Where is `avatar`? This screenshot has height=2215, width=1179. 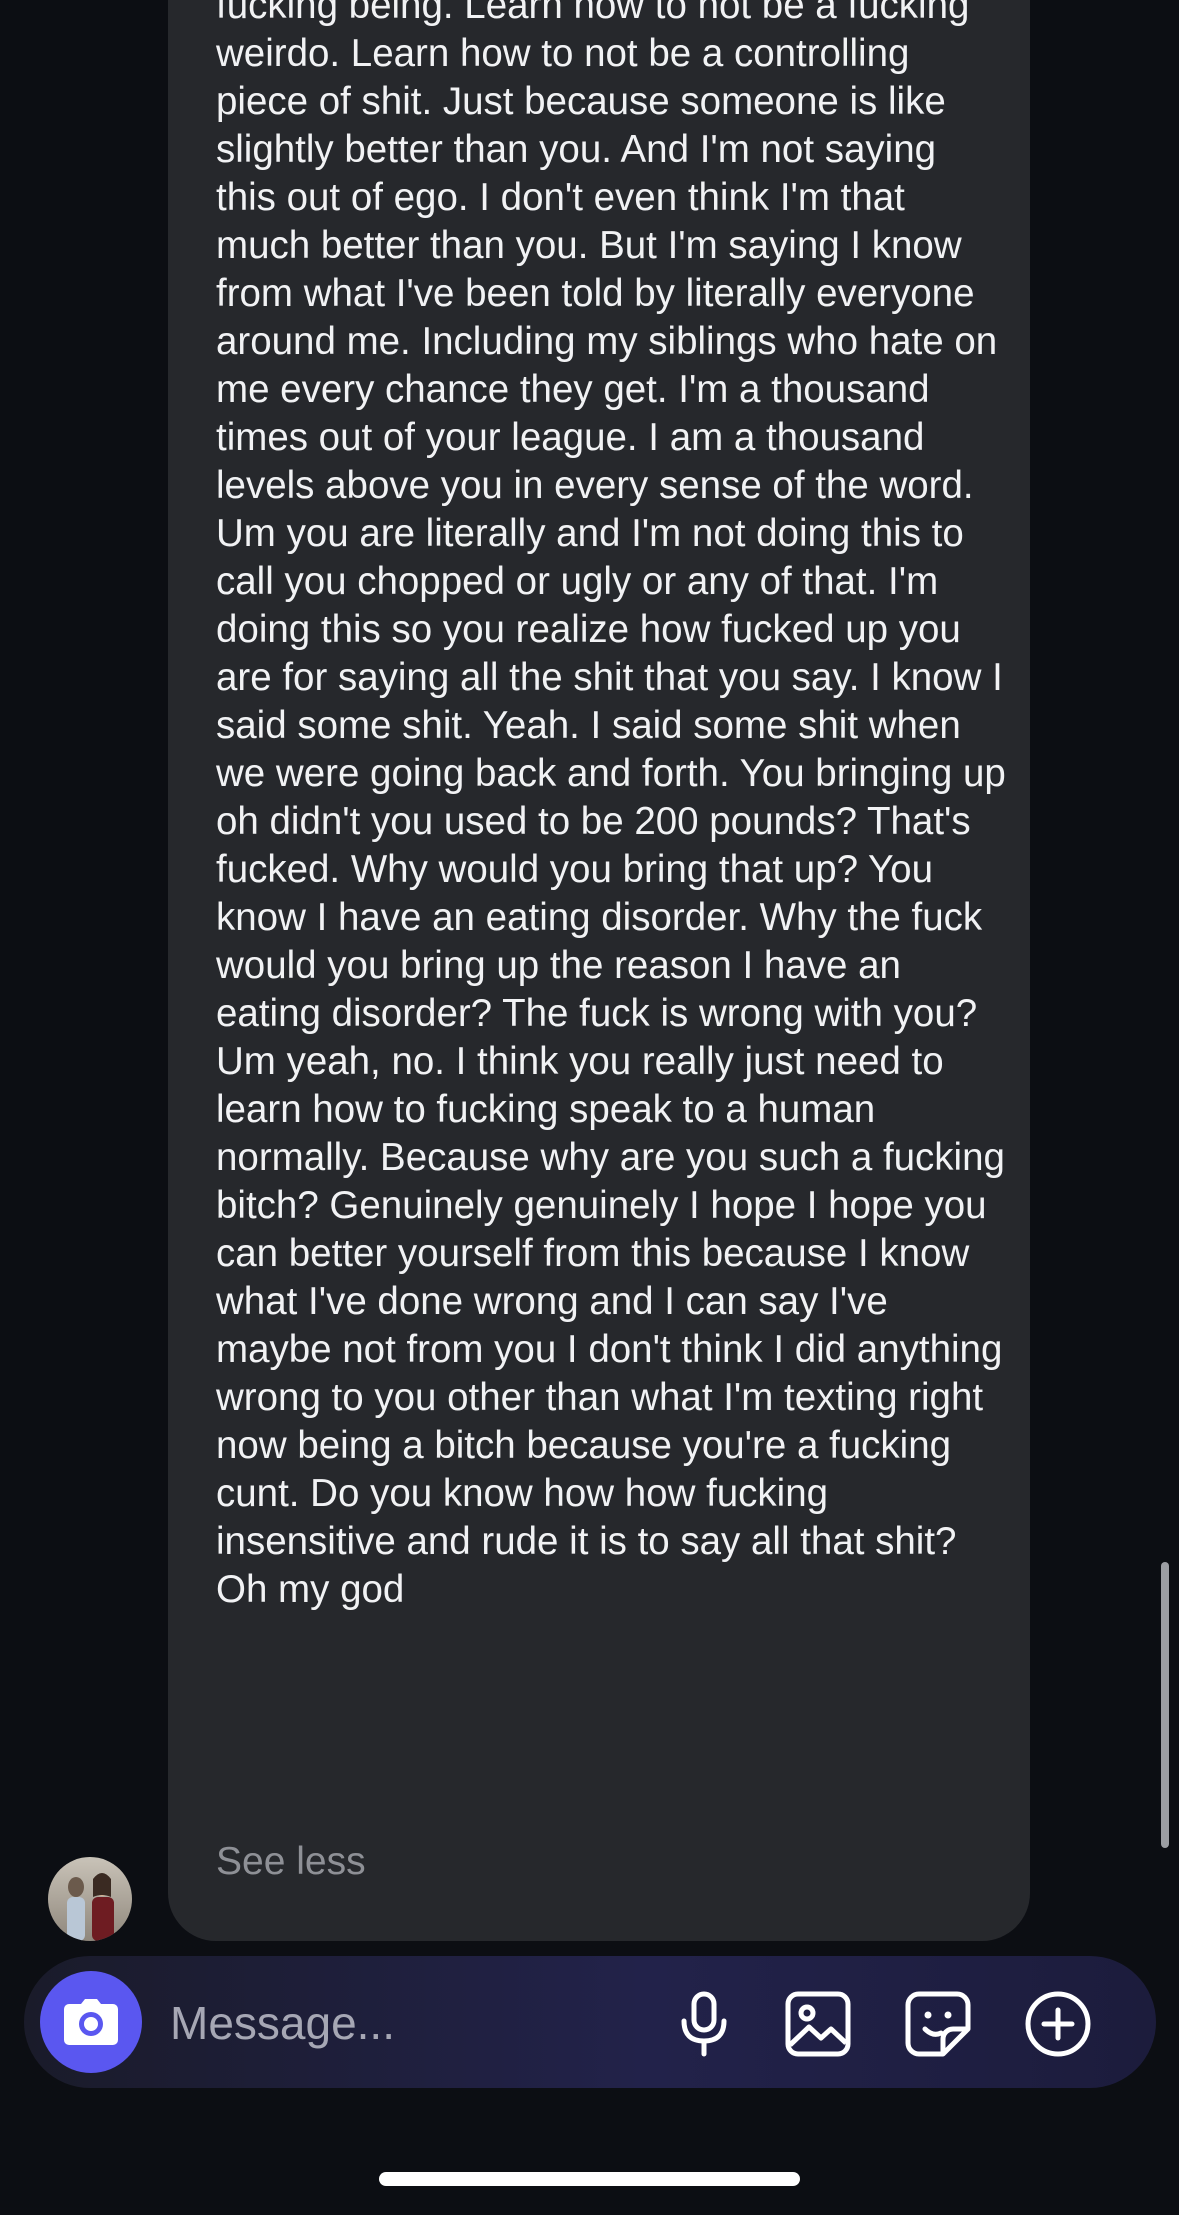 avatar is located at coordinates (90, 1899).